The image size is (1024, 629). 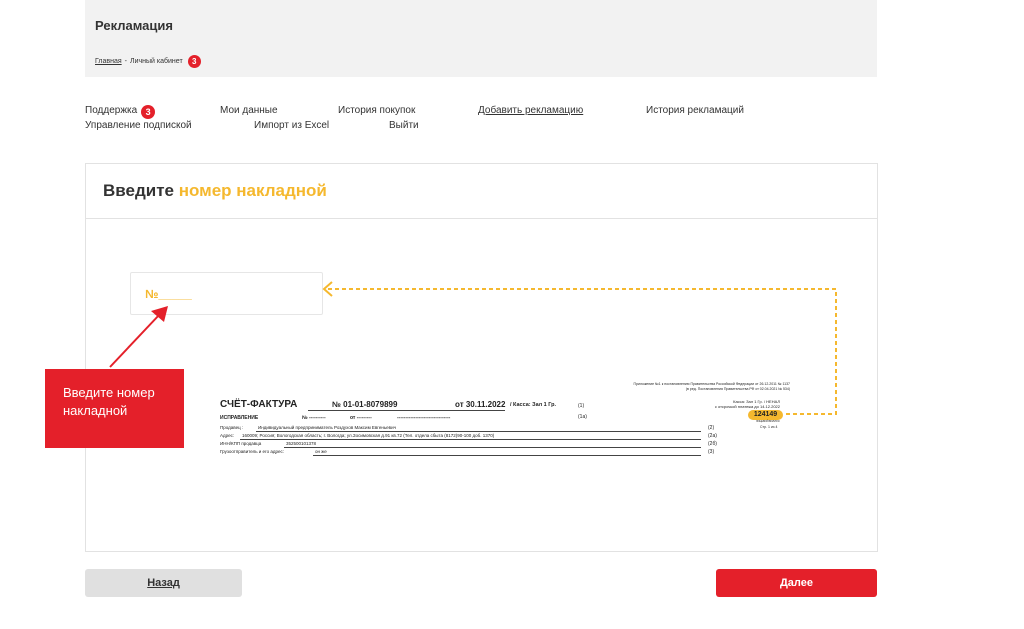 What do you see at coordinates (533, 405) in the screenshot?
I see `invoice-kassa: / Касса: Зал 1 Гр.` at bounding box center [533, 405].